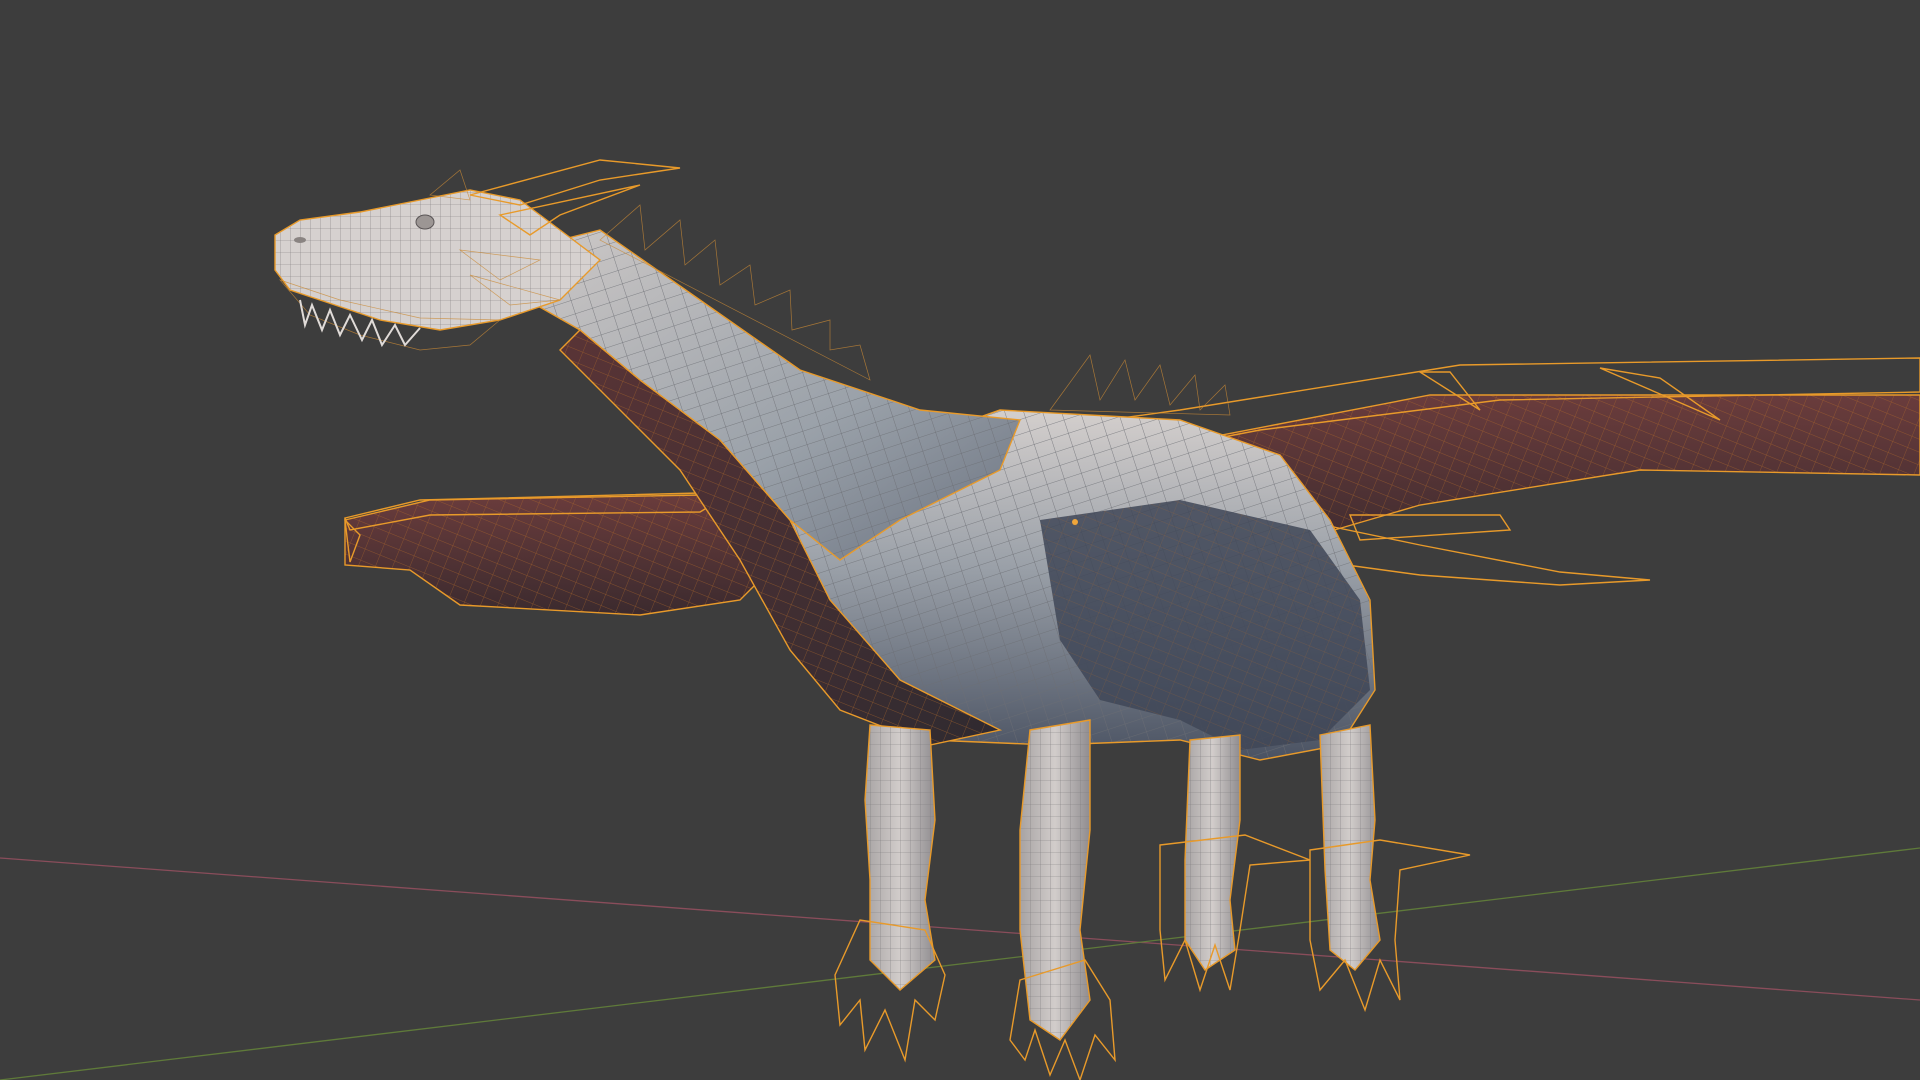 Image resolution: width=1920 pixels, height=1080 pixels. I want to click on dragon-nostril, so click(300, 240).